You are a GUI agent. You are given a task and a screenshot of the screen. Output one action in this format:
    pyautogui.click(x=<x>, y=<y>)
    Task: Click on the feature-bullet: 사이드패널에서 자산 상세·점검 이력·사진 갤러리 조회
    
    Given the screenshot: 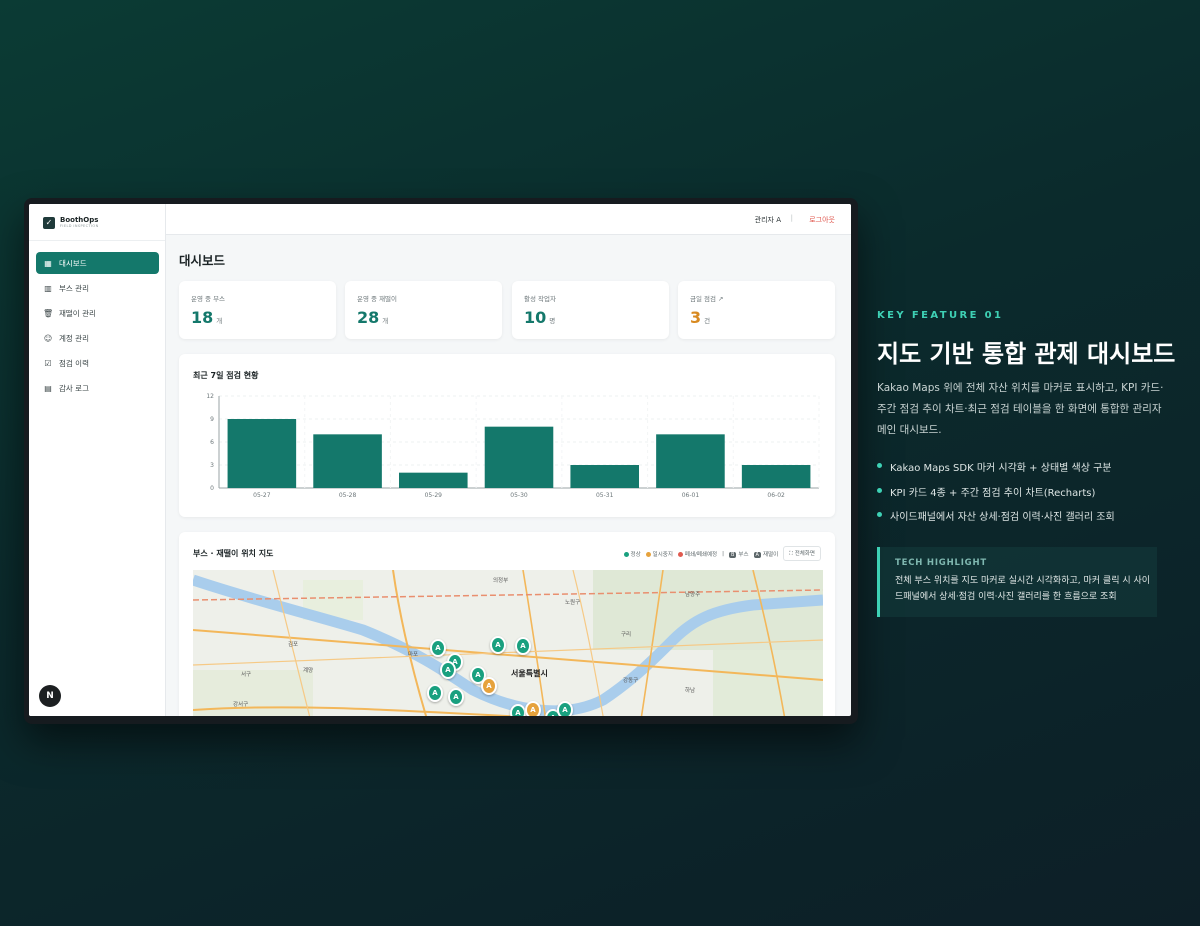 What is the action you would take?
    pyautogui.click(x=996, y=520)
    